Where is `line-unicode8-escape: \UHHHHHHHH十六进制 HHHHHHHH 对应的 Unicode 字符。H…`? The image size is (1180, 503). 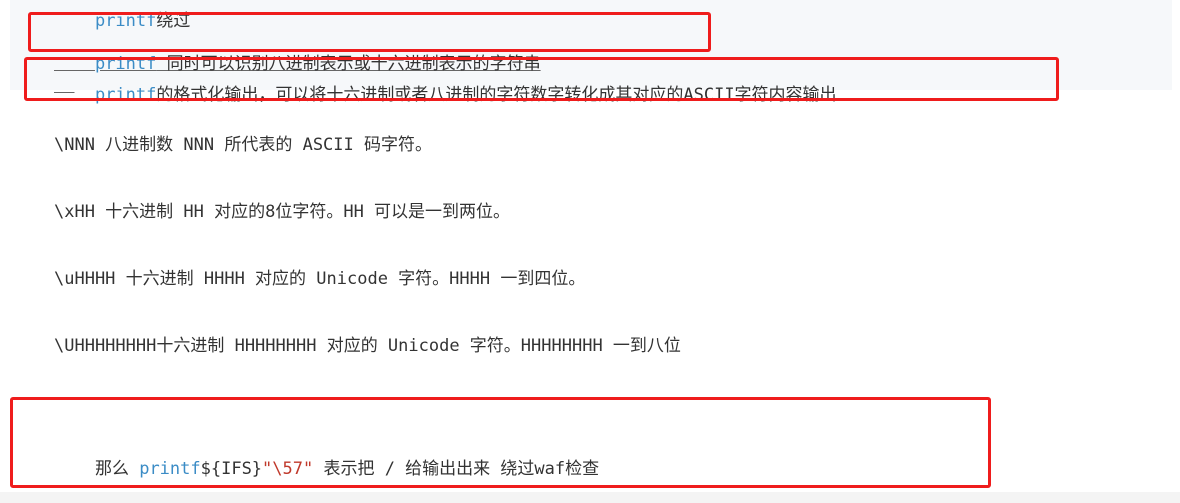
line-unicode8-escape: \UHHHHHHHH十六进制 HHHHHHHH 对应的 Unicode 字符。H… is located at coordinates (367, 346).